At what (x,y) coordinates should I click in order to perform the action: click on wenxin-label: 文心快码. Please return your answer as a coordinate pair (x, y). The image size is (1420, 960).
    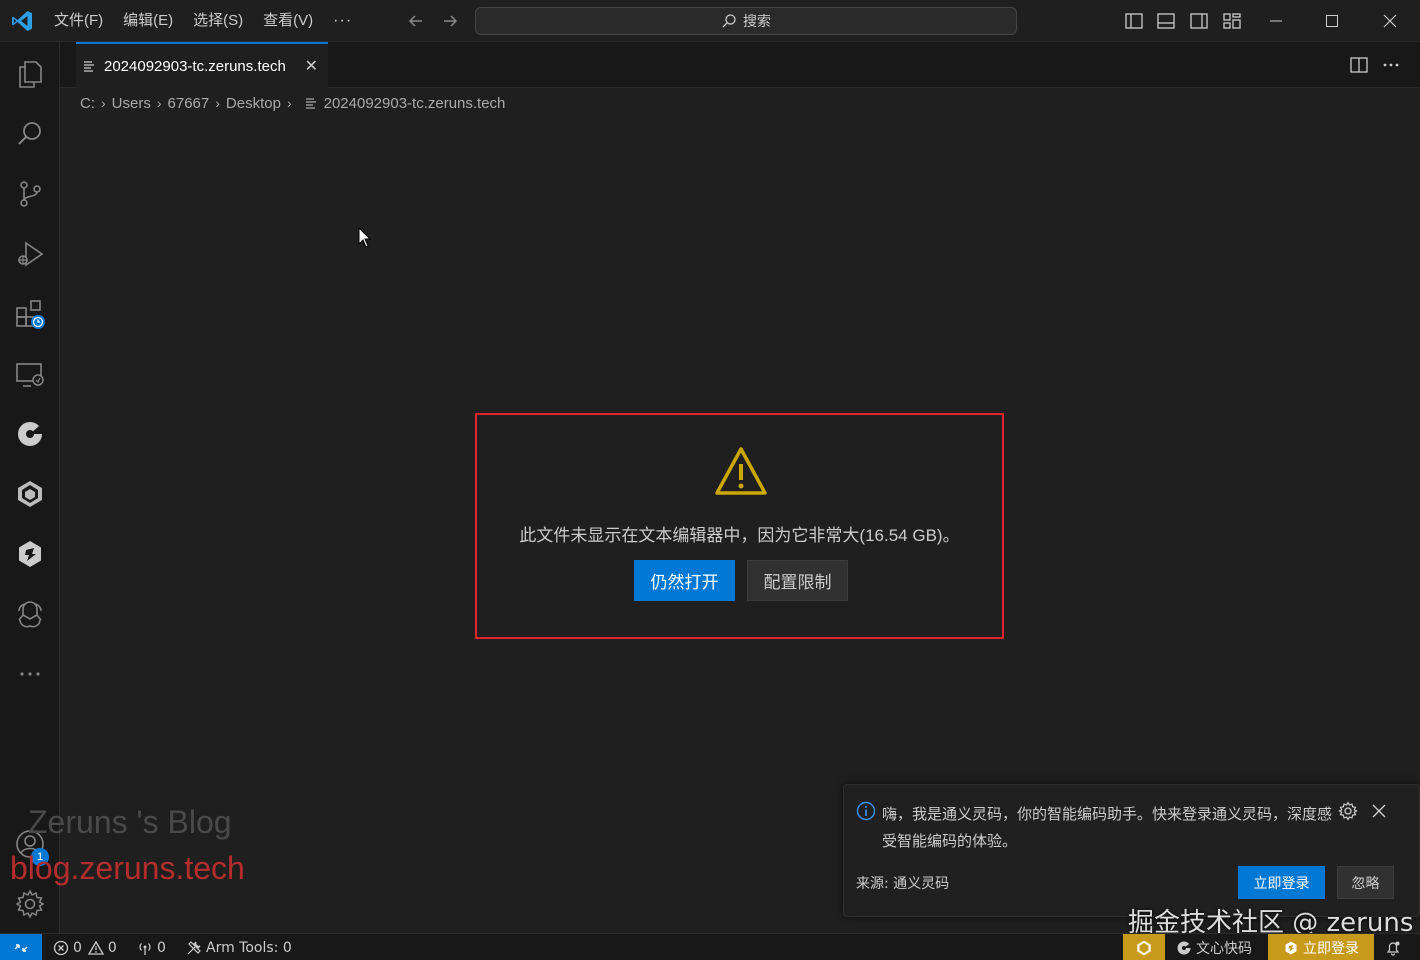
    Looking at the image, I should click on (1224, 948).